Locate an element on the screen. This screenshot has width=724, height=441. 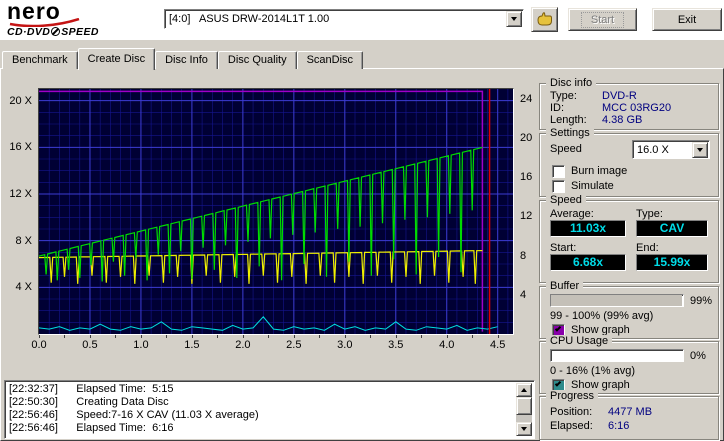
tab-disc-quality: Disc Quality is located at coordinates (257, 60).